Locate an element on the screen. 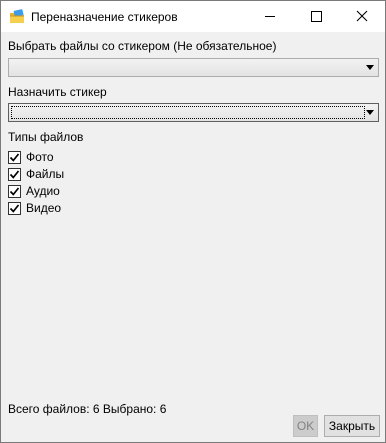 This screenshot has width=386, height=443. checkbox-photo-box is located at coordinates (14, 157).